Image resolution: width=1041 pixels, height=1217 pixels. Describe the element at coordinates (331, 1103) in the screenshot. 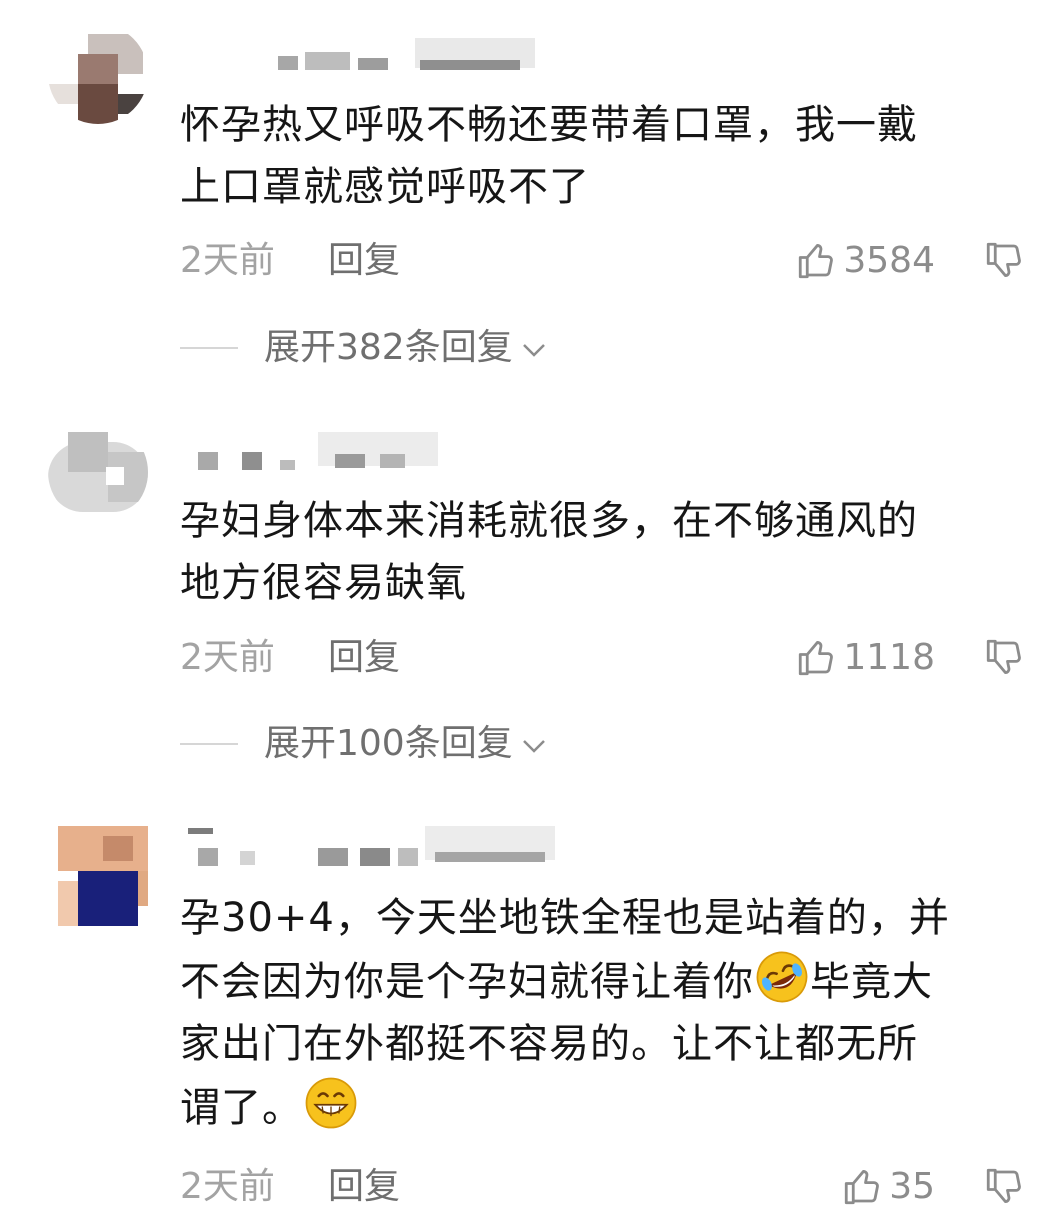

I see `grinning-emoji` at that location.